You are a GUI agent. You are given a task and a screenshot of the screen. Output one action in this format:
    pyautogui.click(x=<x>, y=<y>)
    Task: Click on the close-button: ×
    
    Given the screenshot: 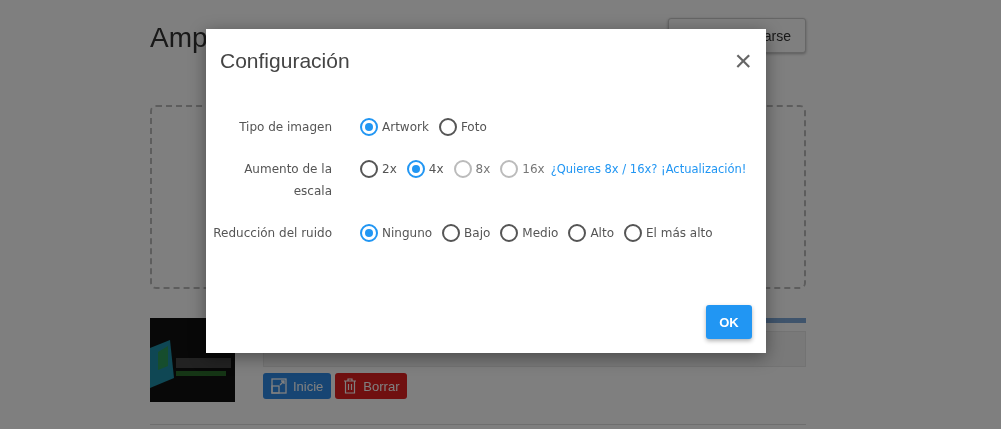 What is the action you would take?
    pyautogui.click(x=743, y=61)
    